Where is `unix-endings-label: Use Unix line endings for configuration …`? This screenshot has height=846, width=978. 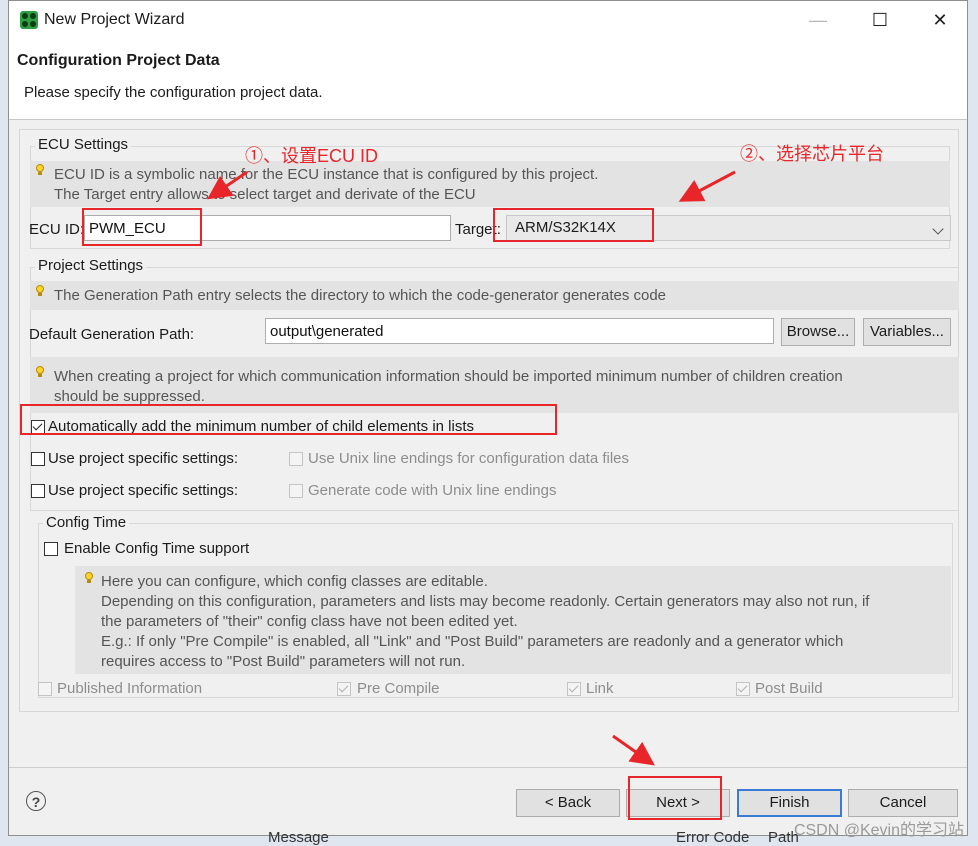
unix-endings-label: Use Unix line endings for configuration … is located at coordinates (469, 458).